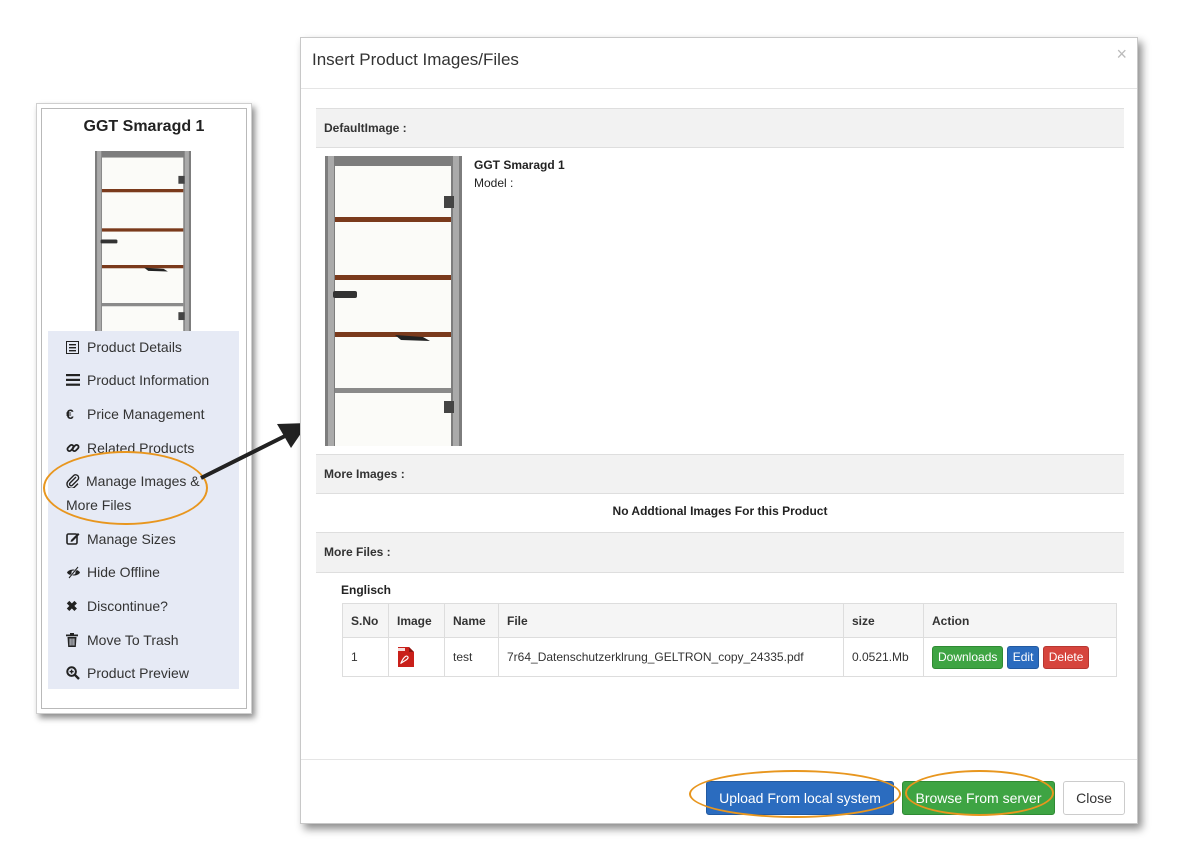  I want to click on column-header-file: File, so click(671, 620).